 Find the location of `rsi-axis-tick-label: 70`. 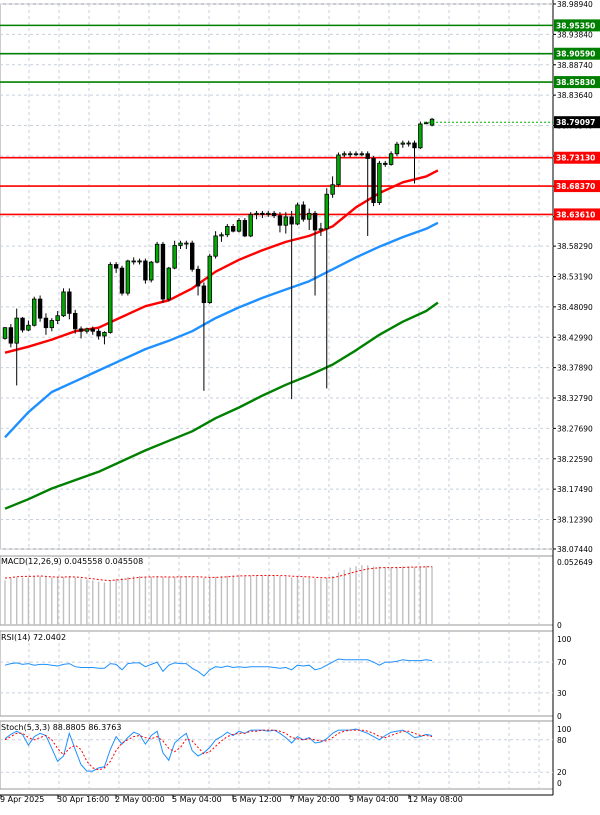

rsi-axis-tick-label: 70 is located at coordinates (562, 662).